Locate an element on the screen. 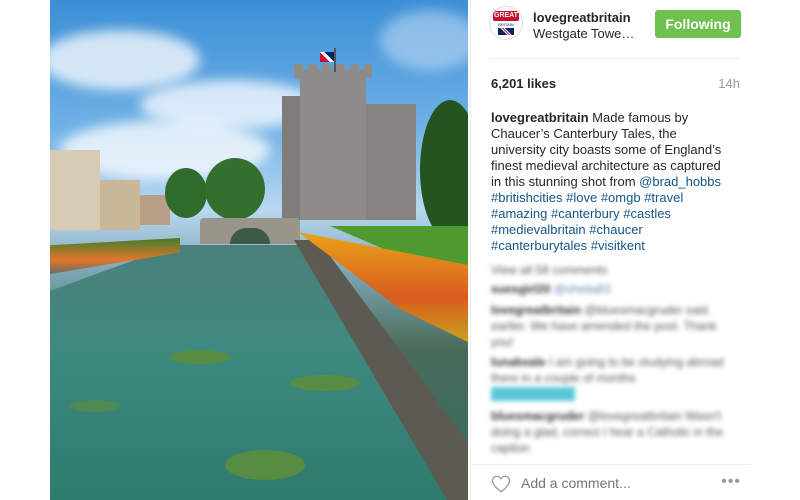 The image size is (800, 500). comment-user: lunakeale is located at coordinates (518, 362).